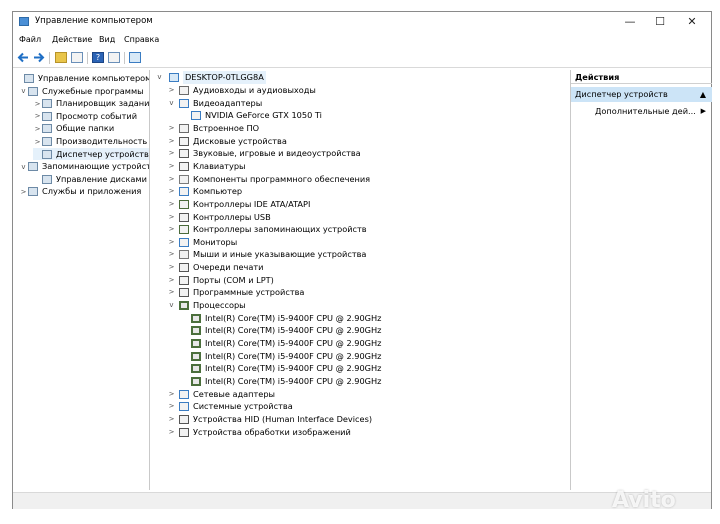  Describe the element at coordinates (30, 39) in the screenshot. I see `menu-file: Файл` at that location.